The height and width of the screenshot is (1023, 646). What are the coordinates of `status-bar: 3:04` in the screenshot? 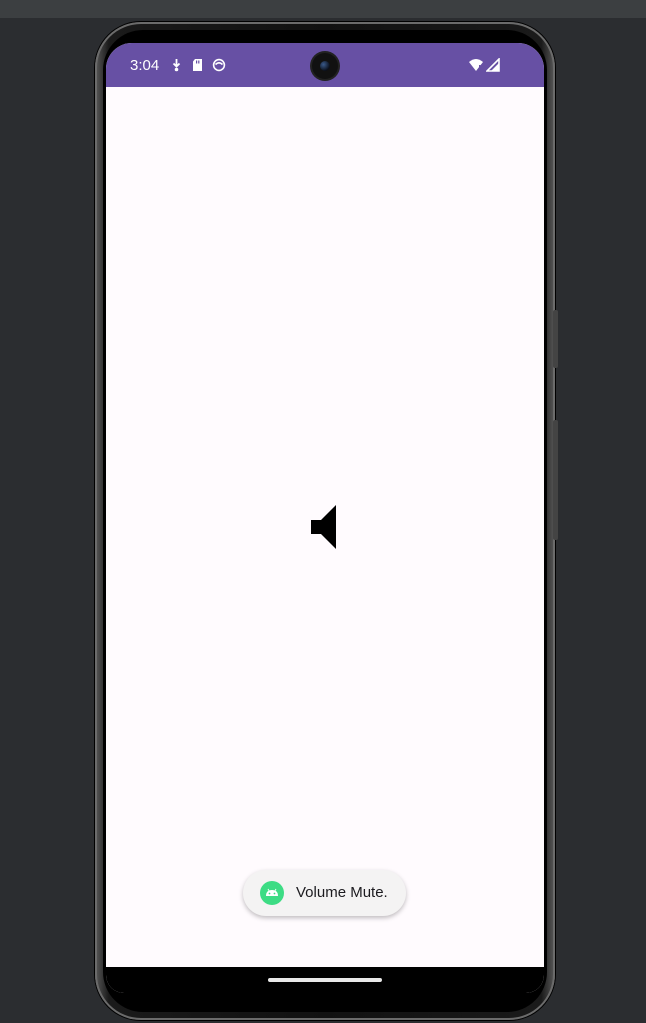 It's located at (325, 65).